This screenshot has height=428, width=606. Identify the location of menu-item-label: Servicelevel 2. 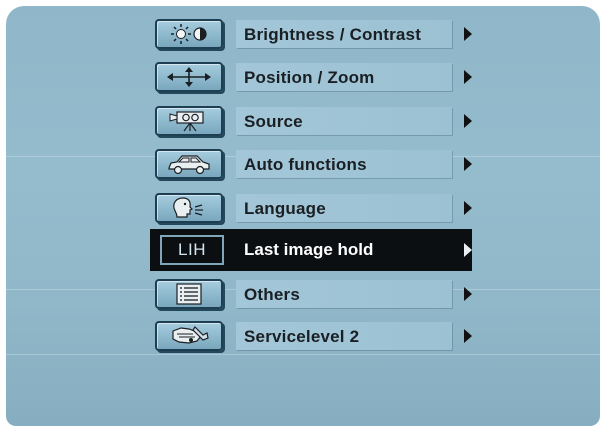
(302, 336).